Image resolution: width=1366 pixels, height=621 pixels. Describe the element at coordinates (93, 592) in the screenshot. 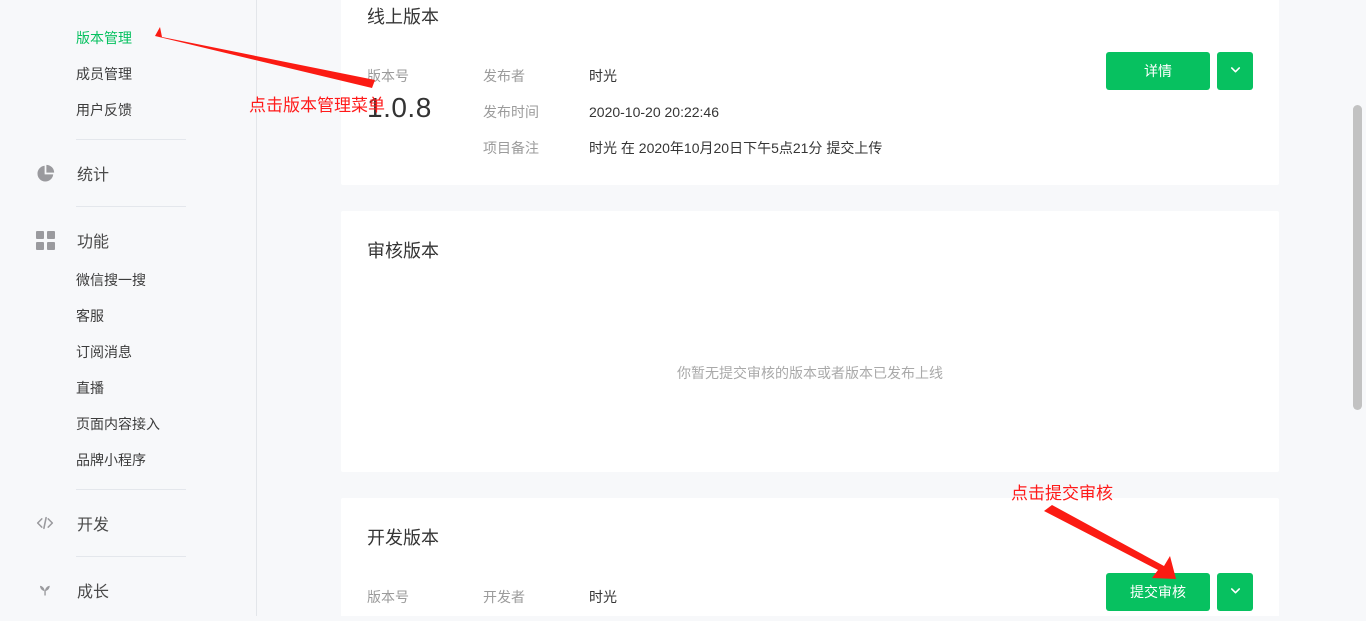

I see `sidebar-group-label: 成长` at that location.